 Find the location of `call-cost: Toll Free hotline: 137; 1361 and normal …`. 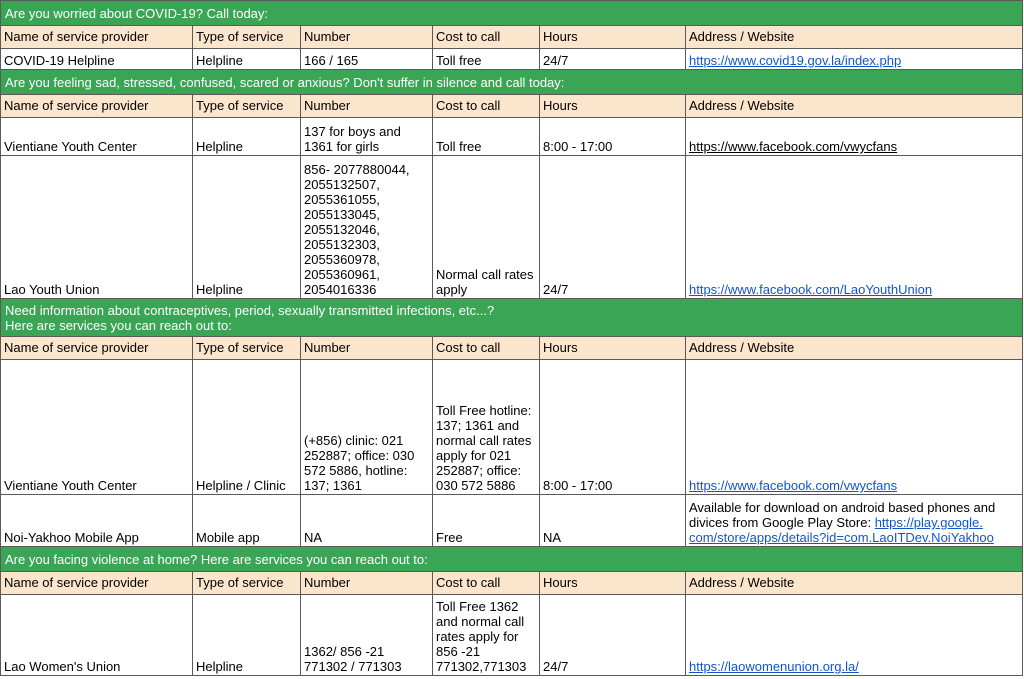

call-cost: Toll Free hotline: 137; 1361 and normal … is located at coordinates (486, 427).